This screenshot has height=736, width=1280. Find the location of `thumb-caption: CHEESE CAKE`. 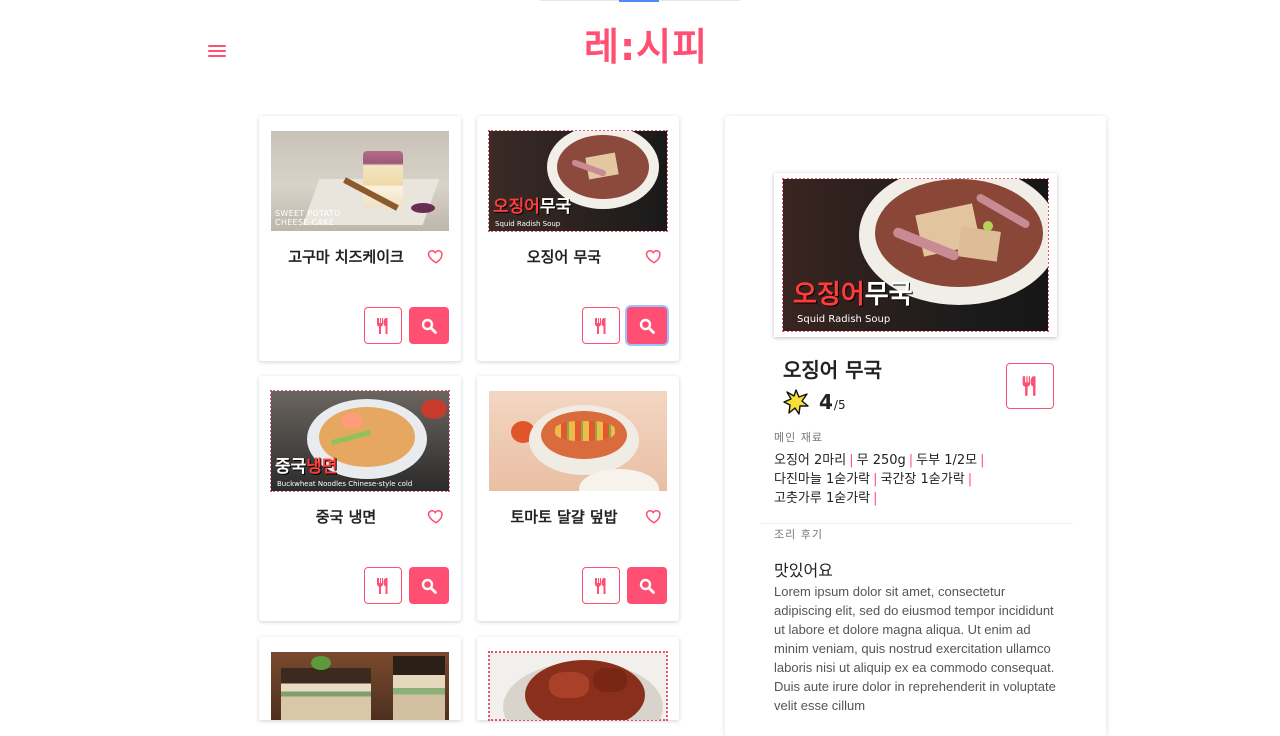

thumb-caption: CHEESE CAKE is located at coordinates (305, 222).